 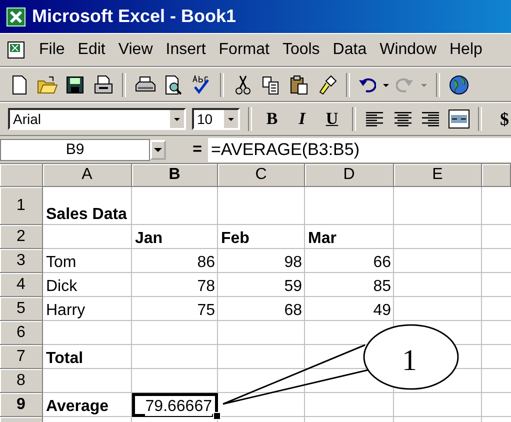 I want to click on printer-sheet-icon, so click(x=103, y=85).